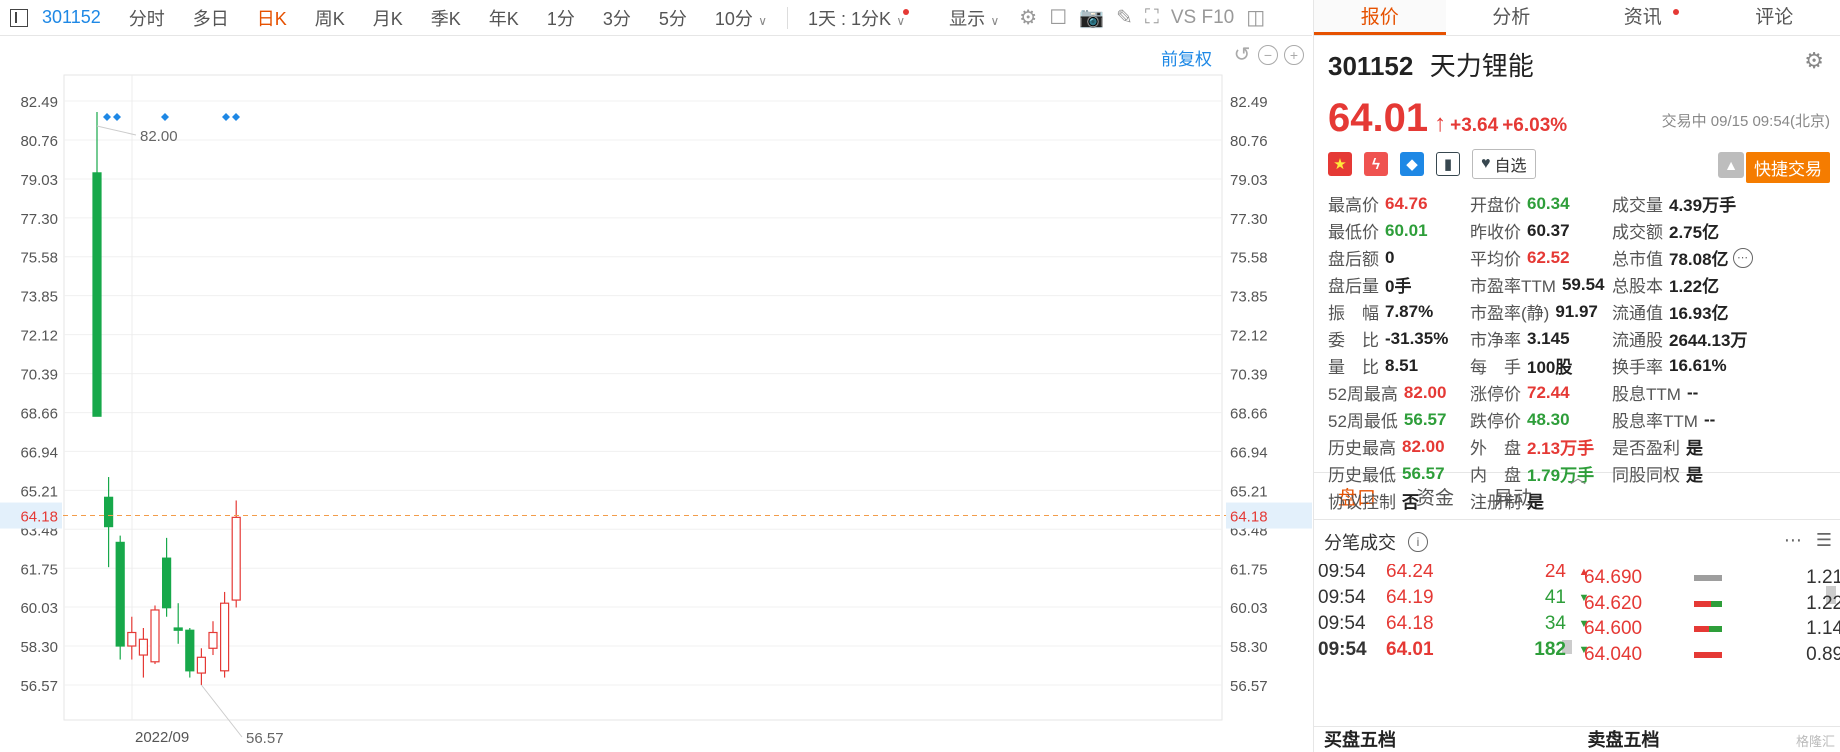 The image size is (1840, 752). Describe the element at coordinates (19, 17) in the screenshot. I see `sidebar-toggle-icon` at that location.